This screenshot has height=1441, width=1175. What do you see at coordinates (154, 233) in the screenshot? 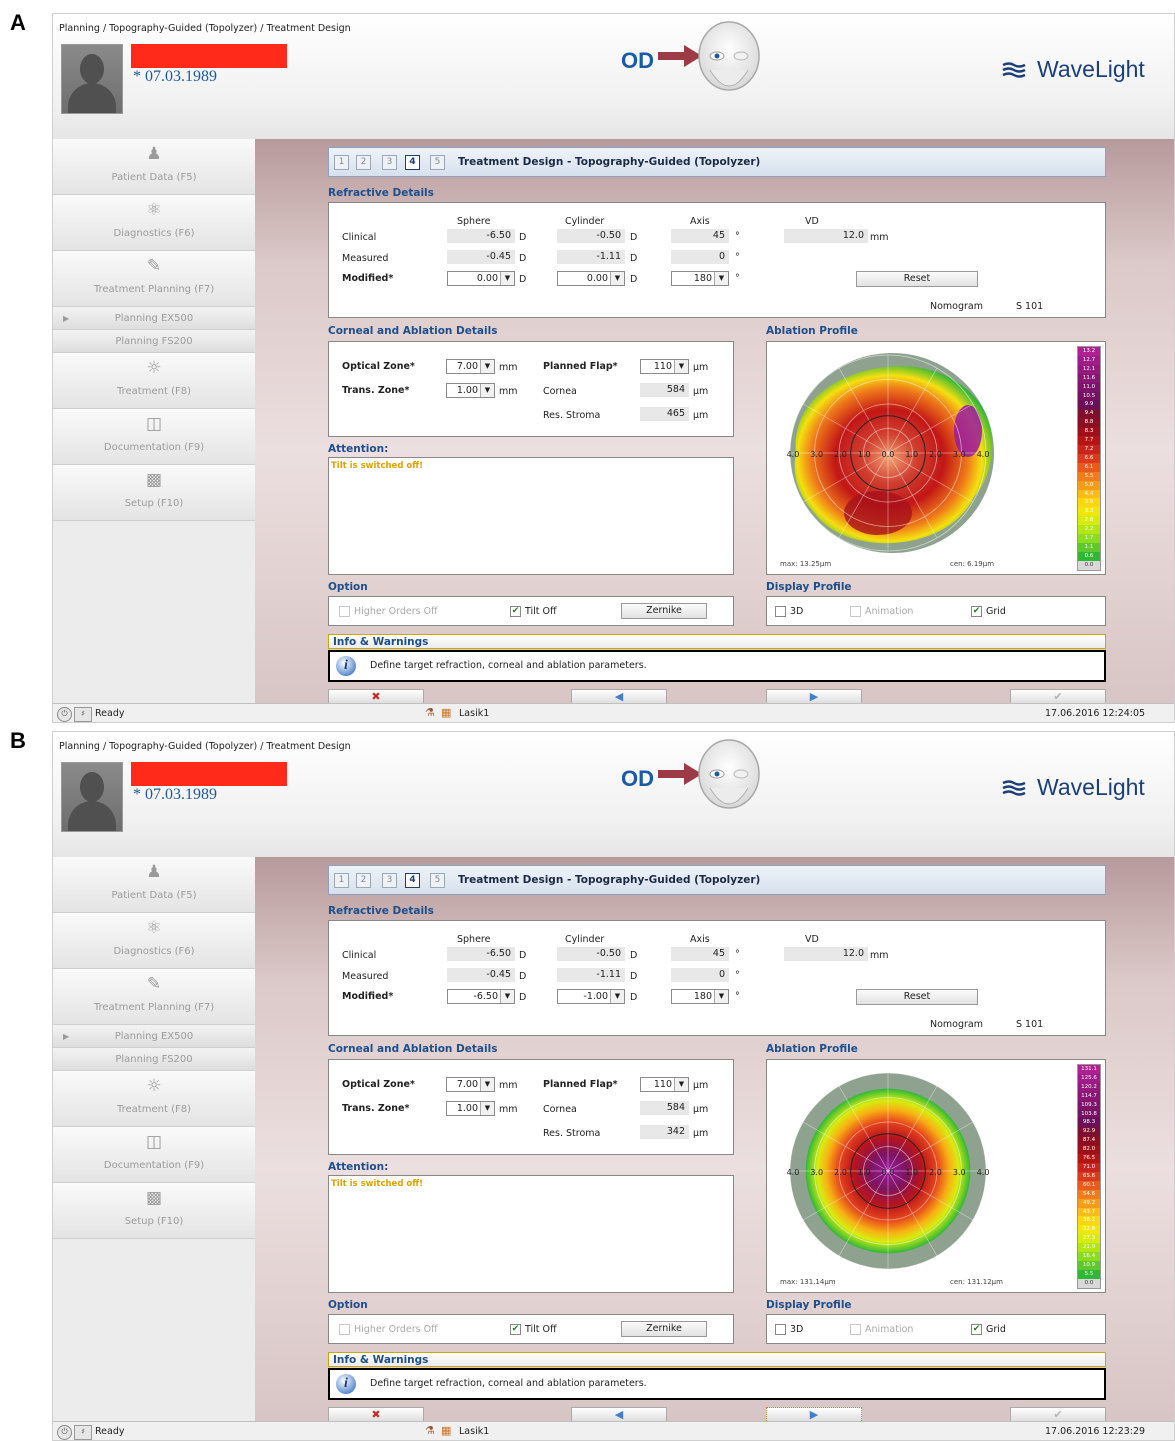
I see `nav-label: Diagnostics (F6)` at bounding box center [154, 233].